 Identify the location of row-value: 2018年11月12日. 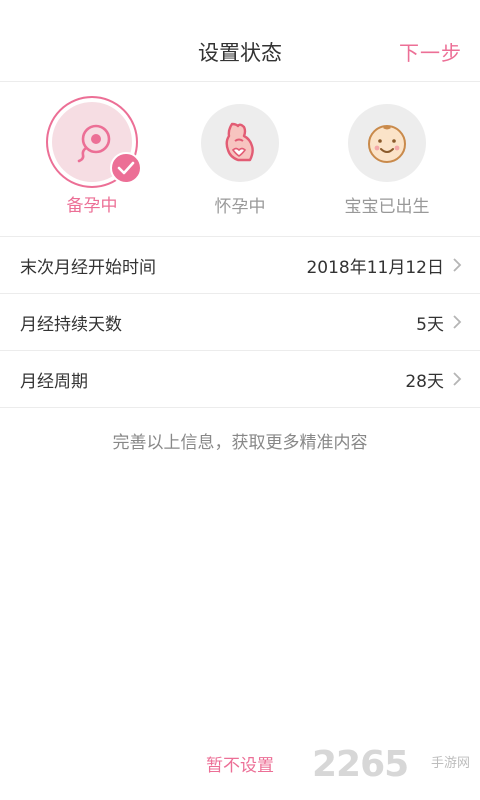
(375, 267).